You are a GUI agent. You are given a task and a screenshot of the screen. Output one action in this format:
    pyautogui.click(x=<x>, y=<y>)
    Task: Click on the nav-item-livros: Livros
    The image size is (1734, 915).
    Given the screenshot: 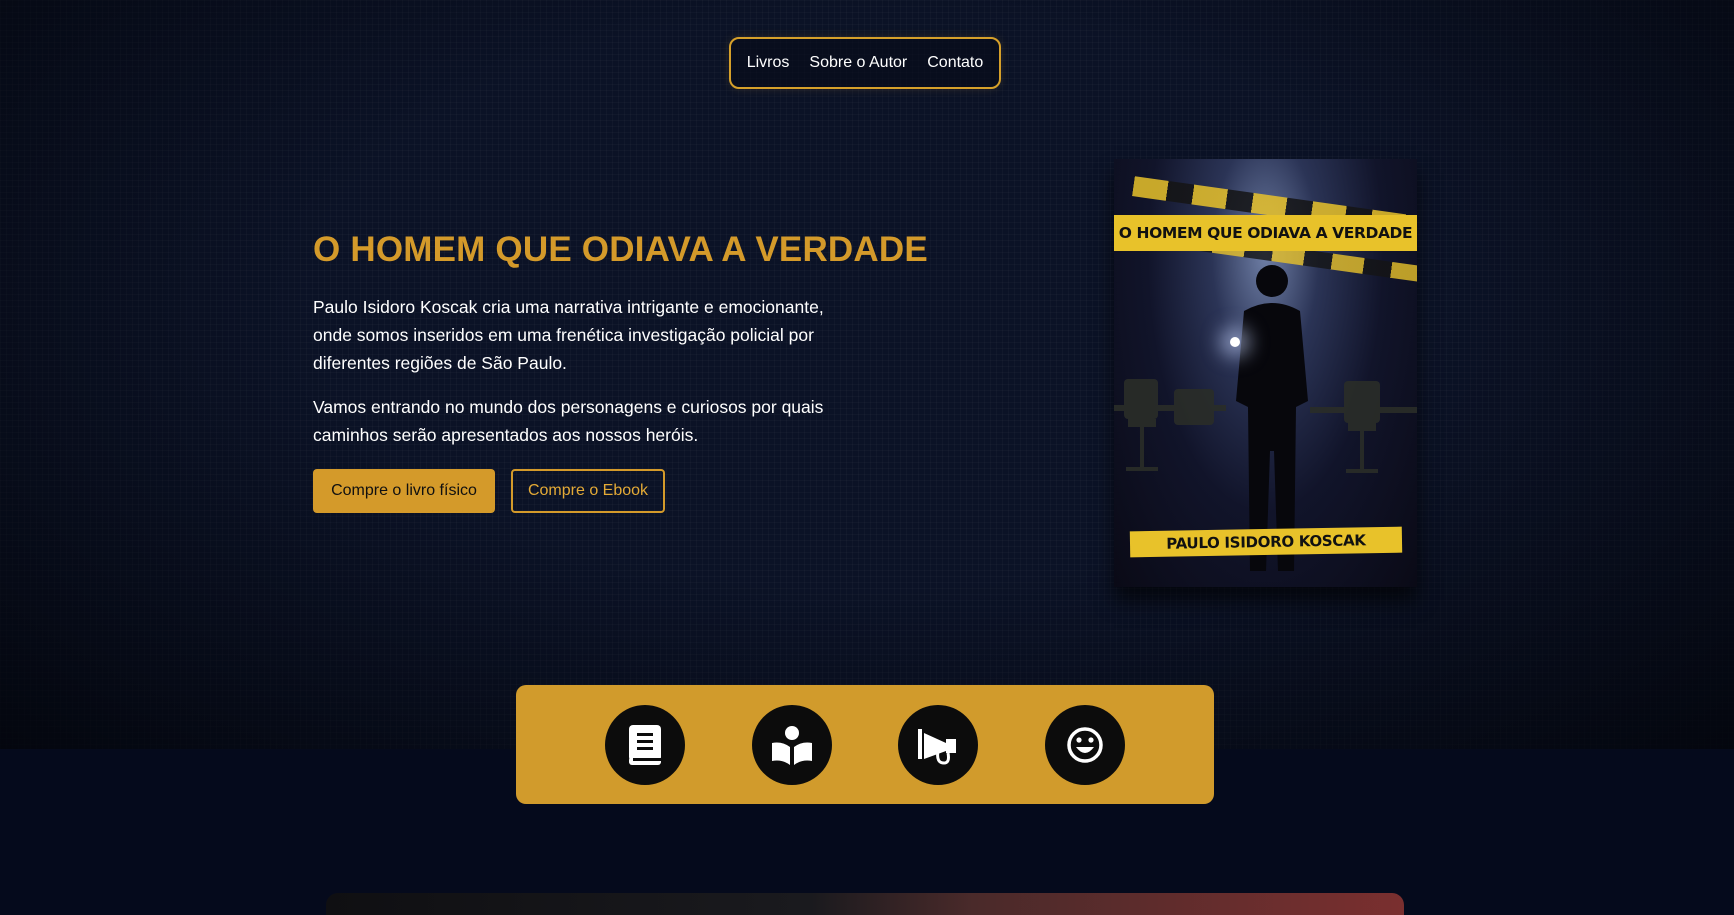 What is the action you would take?
    pyautogui.click(x=768, y=63)
    